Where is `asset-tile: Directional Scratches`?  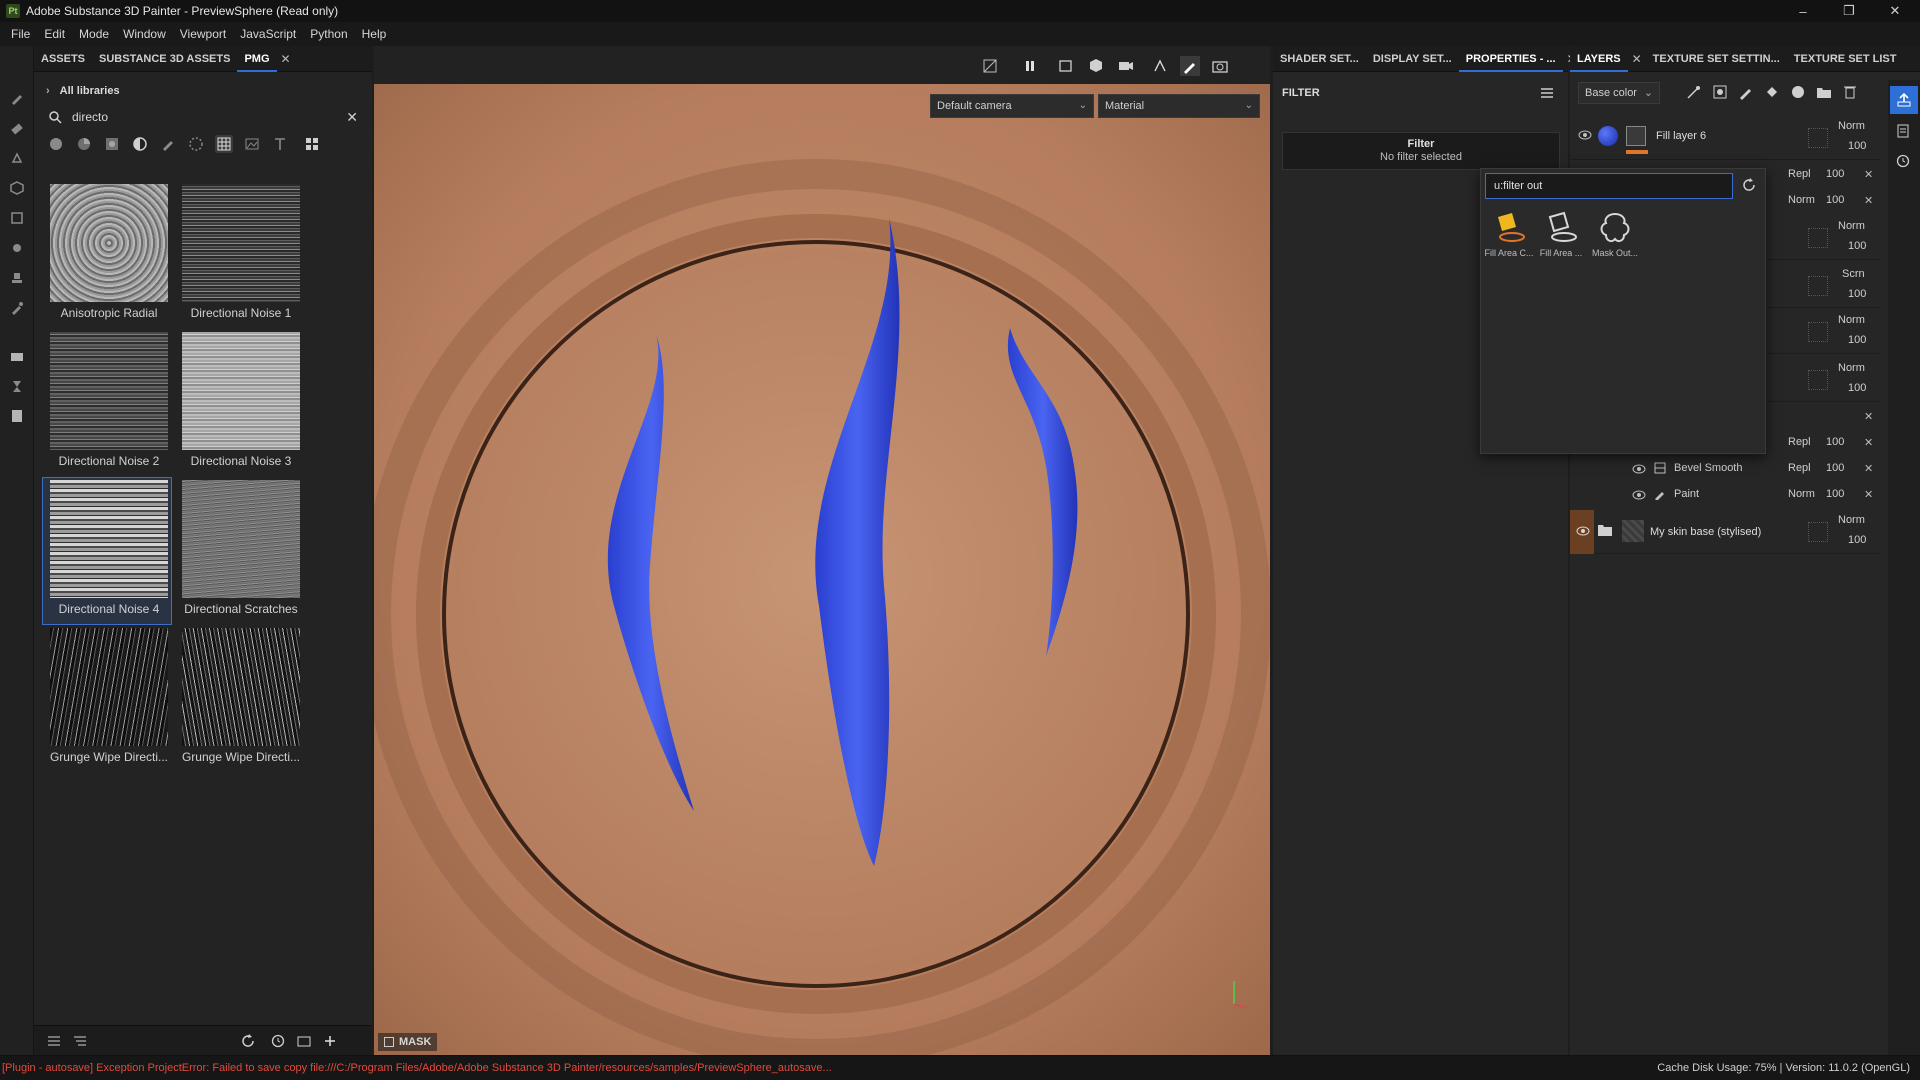 asset-tile: Directional Scratches is located at coordinates (239, 551).